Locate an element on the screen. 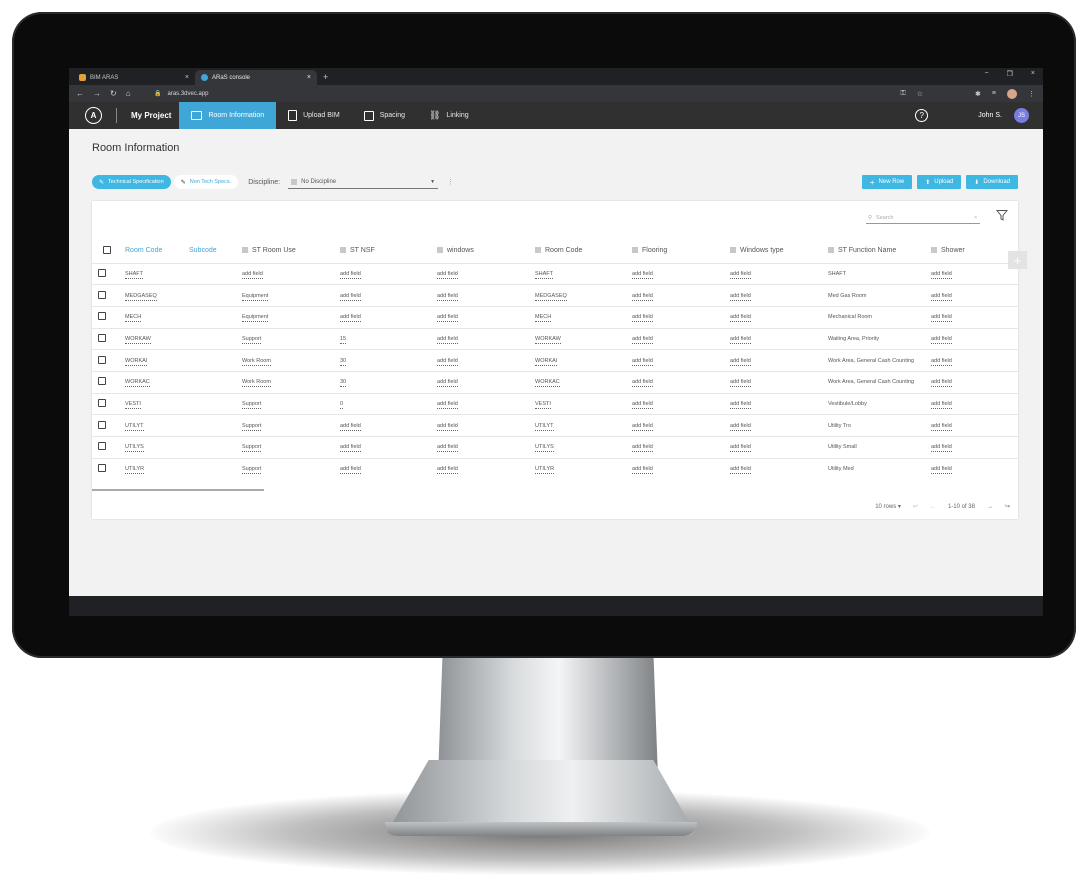 Image resolution: width=1090 pixels, height=892 pixels. nav-tab-room-information: Room Information is located at coordinates (228, 115).